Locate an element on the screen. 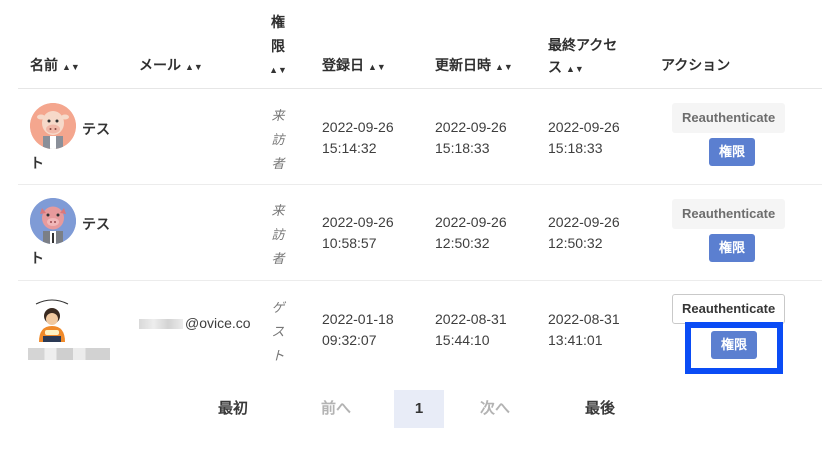 This screenshot has height=454, width=837. role-char: ス is located at coordinates (278, 331).